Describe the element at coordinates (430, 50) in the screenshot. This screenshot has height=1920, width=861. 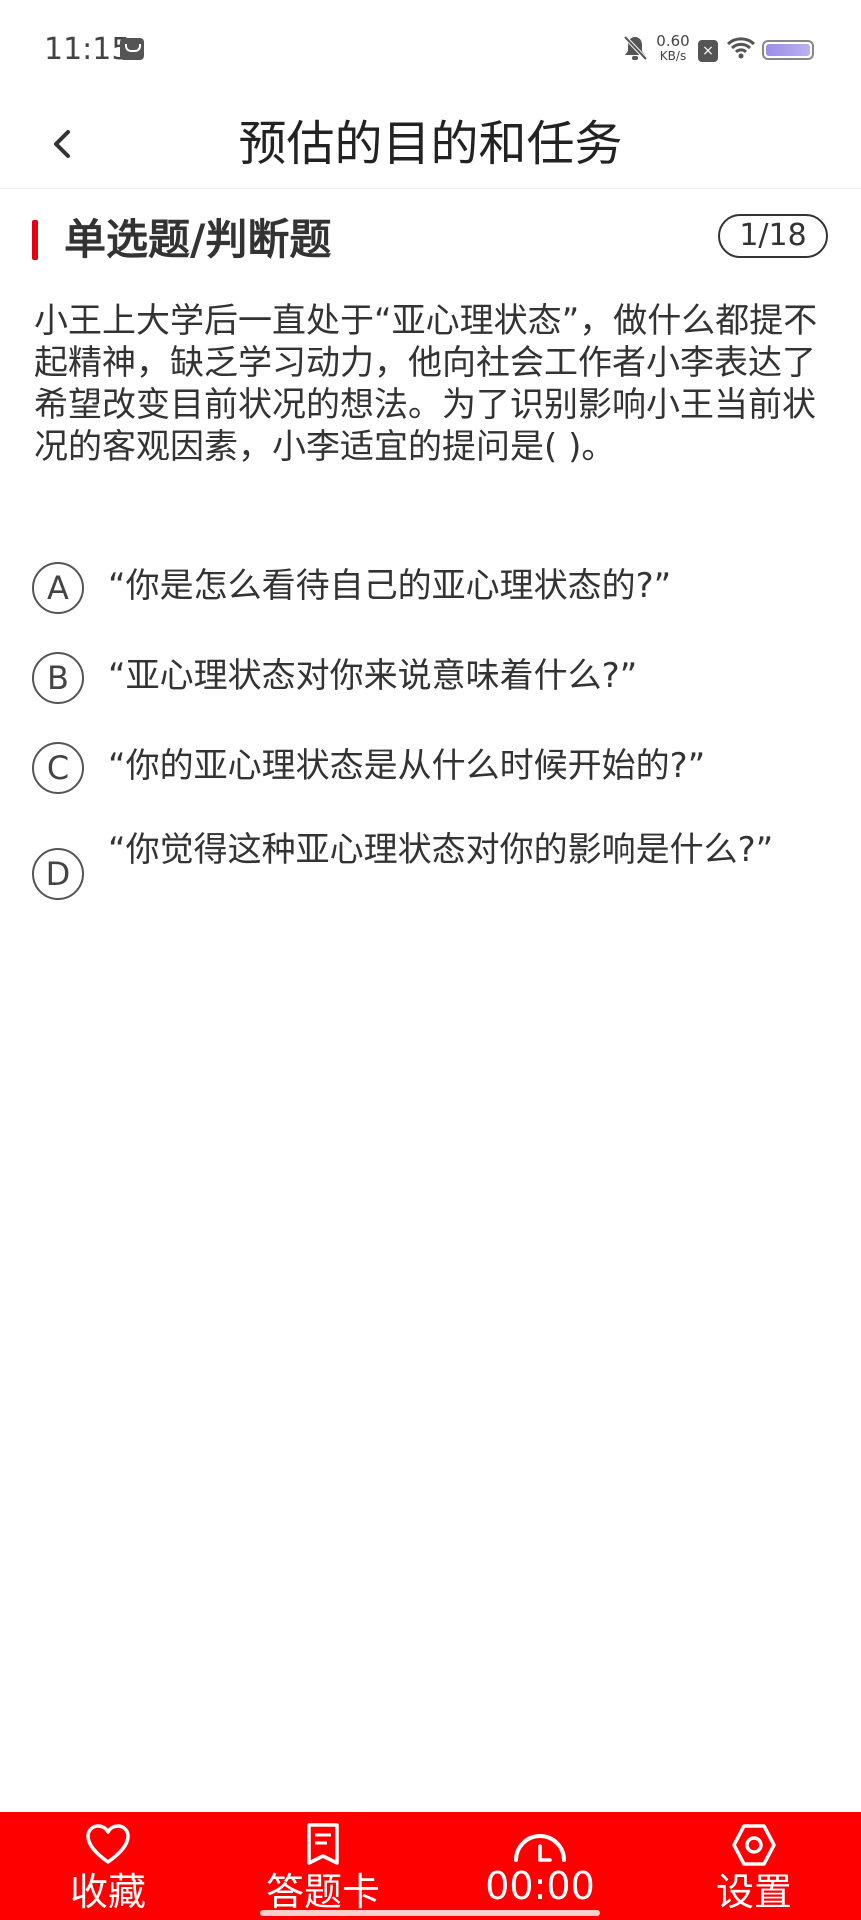
I see `status-bar: 11:15 0.60 KB/s ×` at that location.